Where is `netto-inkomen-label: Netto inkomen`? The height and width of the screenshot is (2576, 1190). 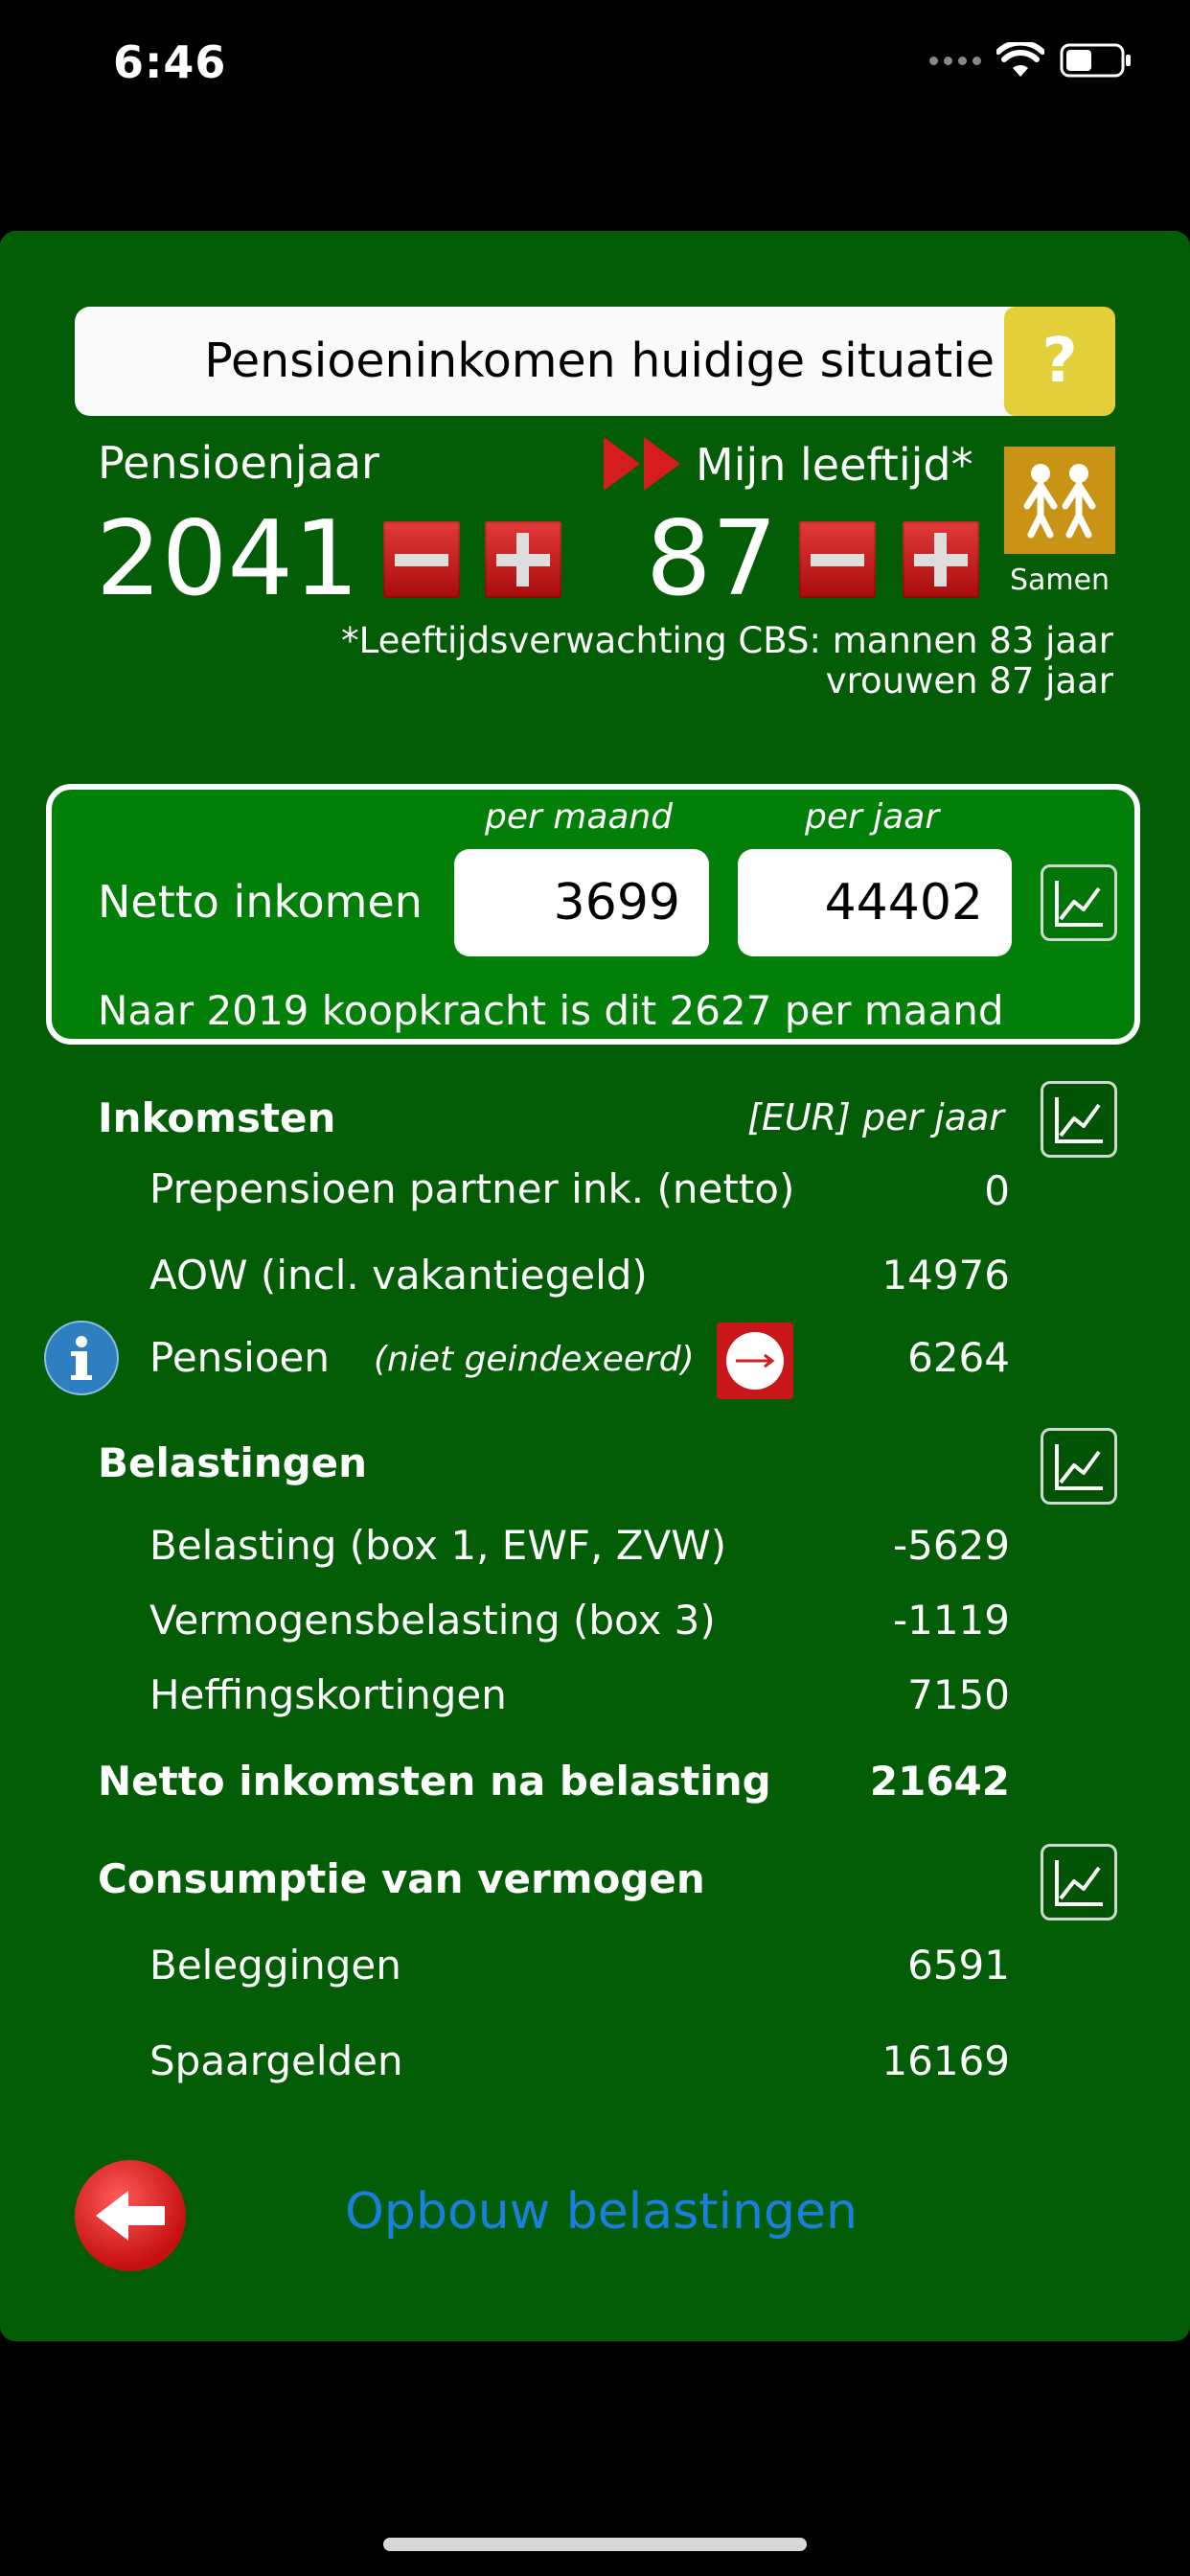
netto-inkomen-label: Netto inkomen is located at coordinates (261, 902).